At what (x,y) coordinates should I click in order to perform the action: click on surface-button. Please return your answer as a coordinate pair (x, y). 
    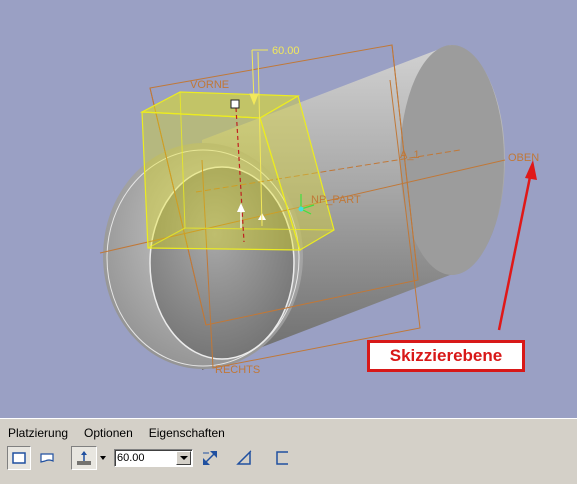
    Looking at the image, I should click on (47, 458).